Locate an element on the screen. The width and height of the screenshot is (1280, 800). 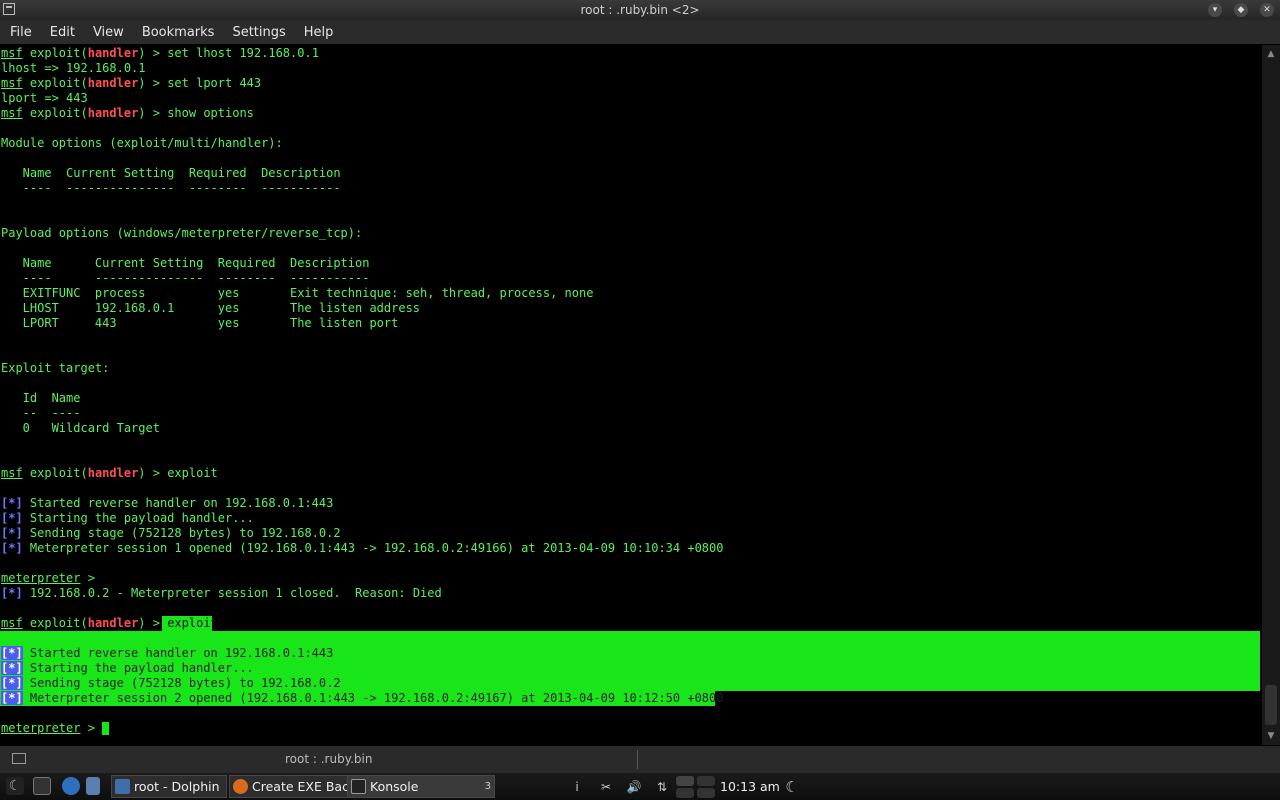
tab-separator is located at coordinates (637, 759).